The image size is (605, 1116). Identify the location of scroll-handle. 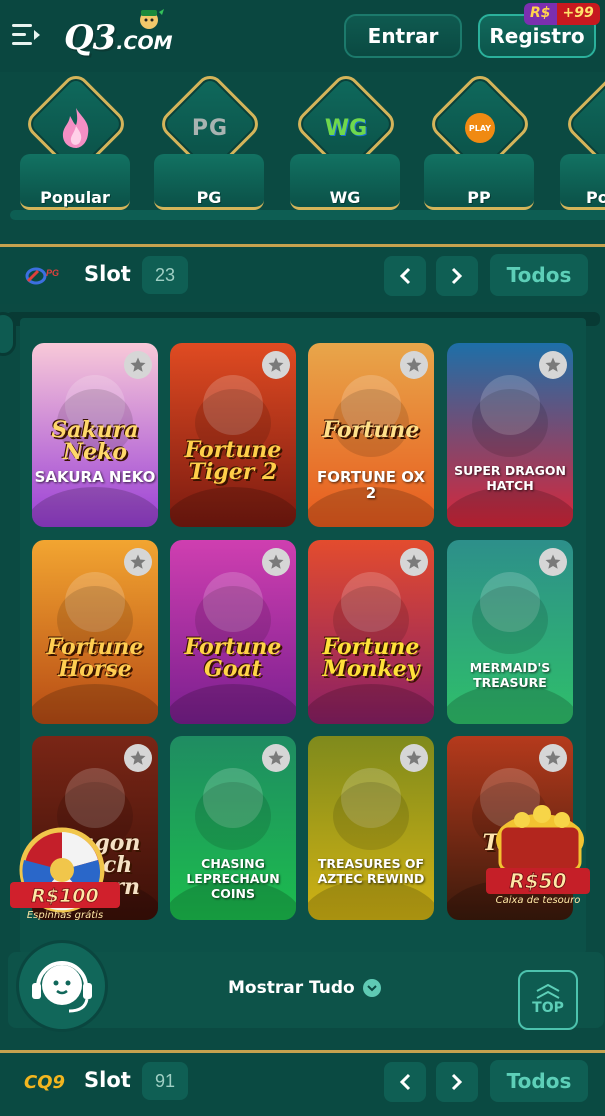
(8, 334).